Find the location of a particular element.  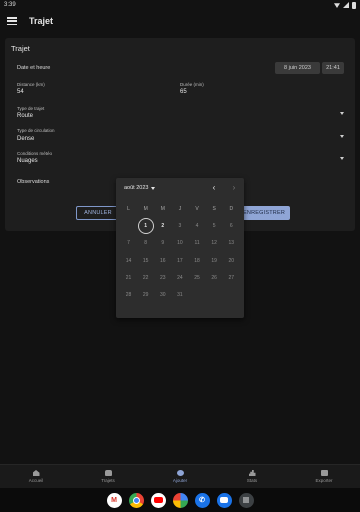

nav-label: Stats is located at coordinates (252, 480).